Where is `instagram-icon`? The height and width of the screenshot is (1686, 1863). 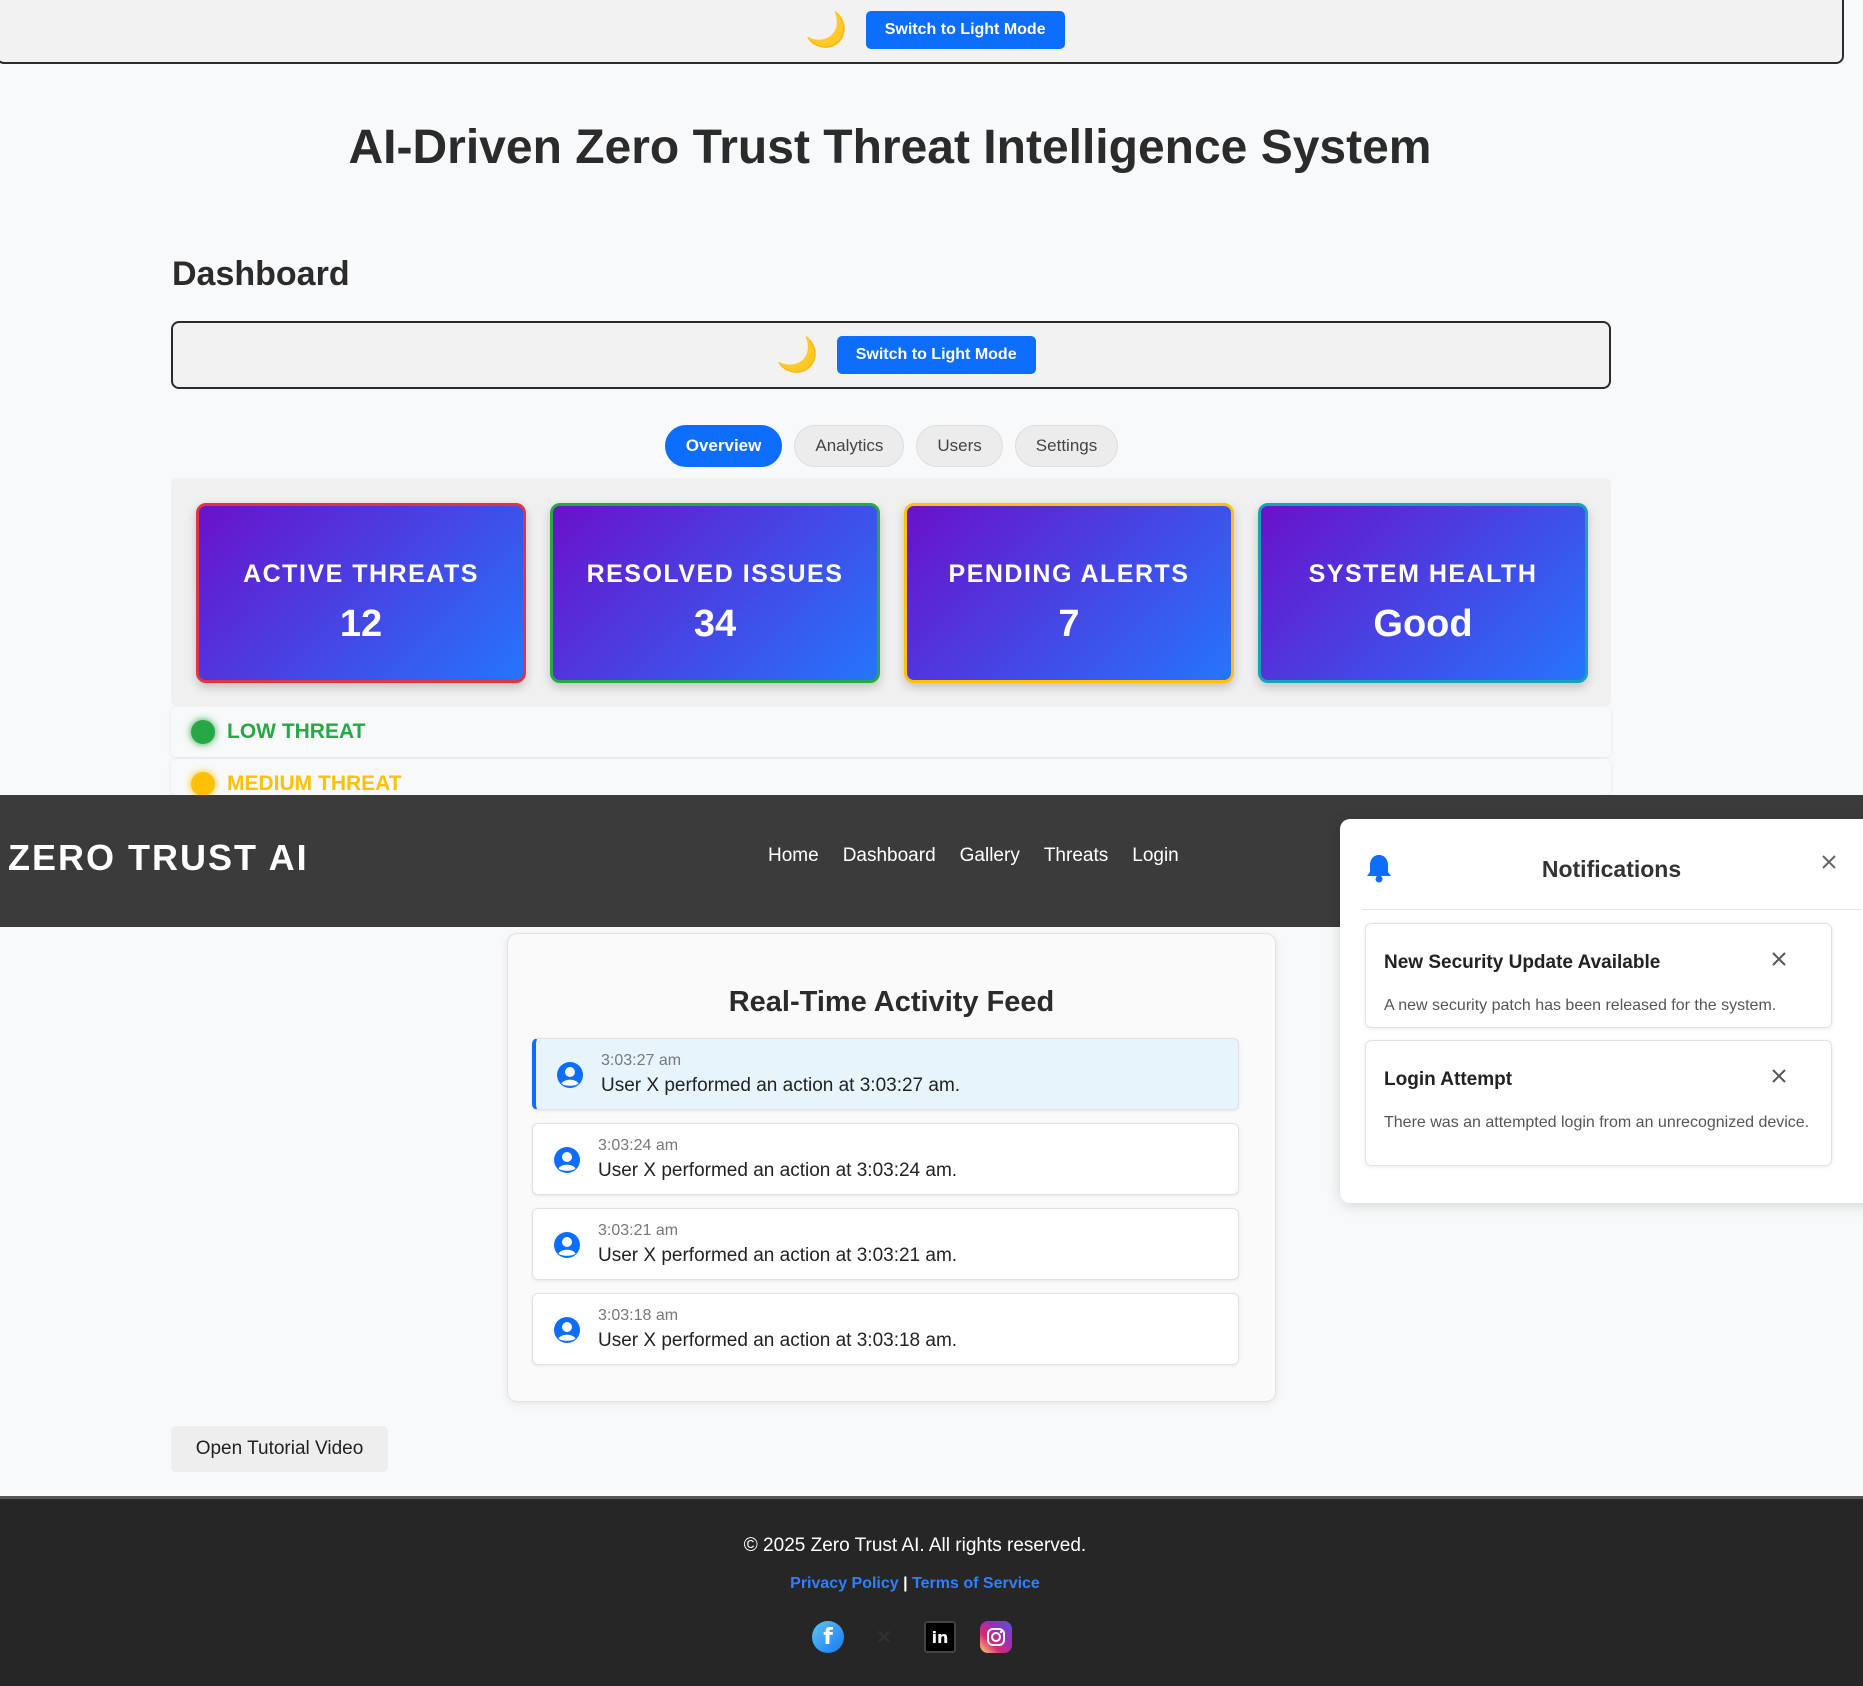
instagram-icon is located at coordinates (996, 1637).